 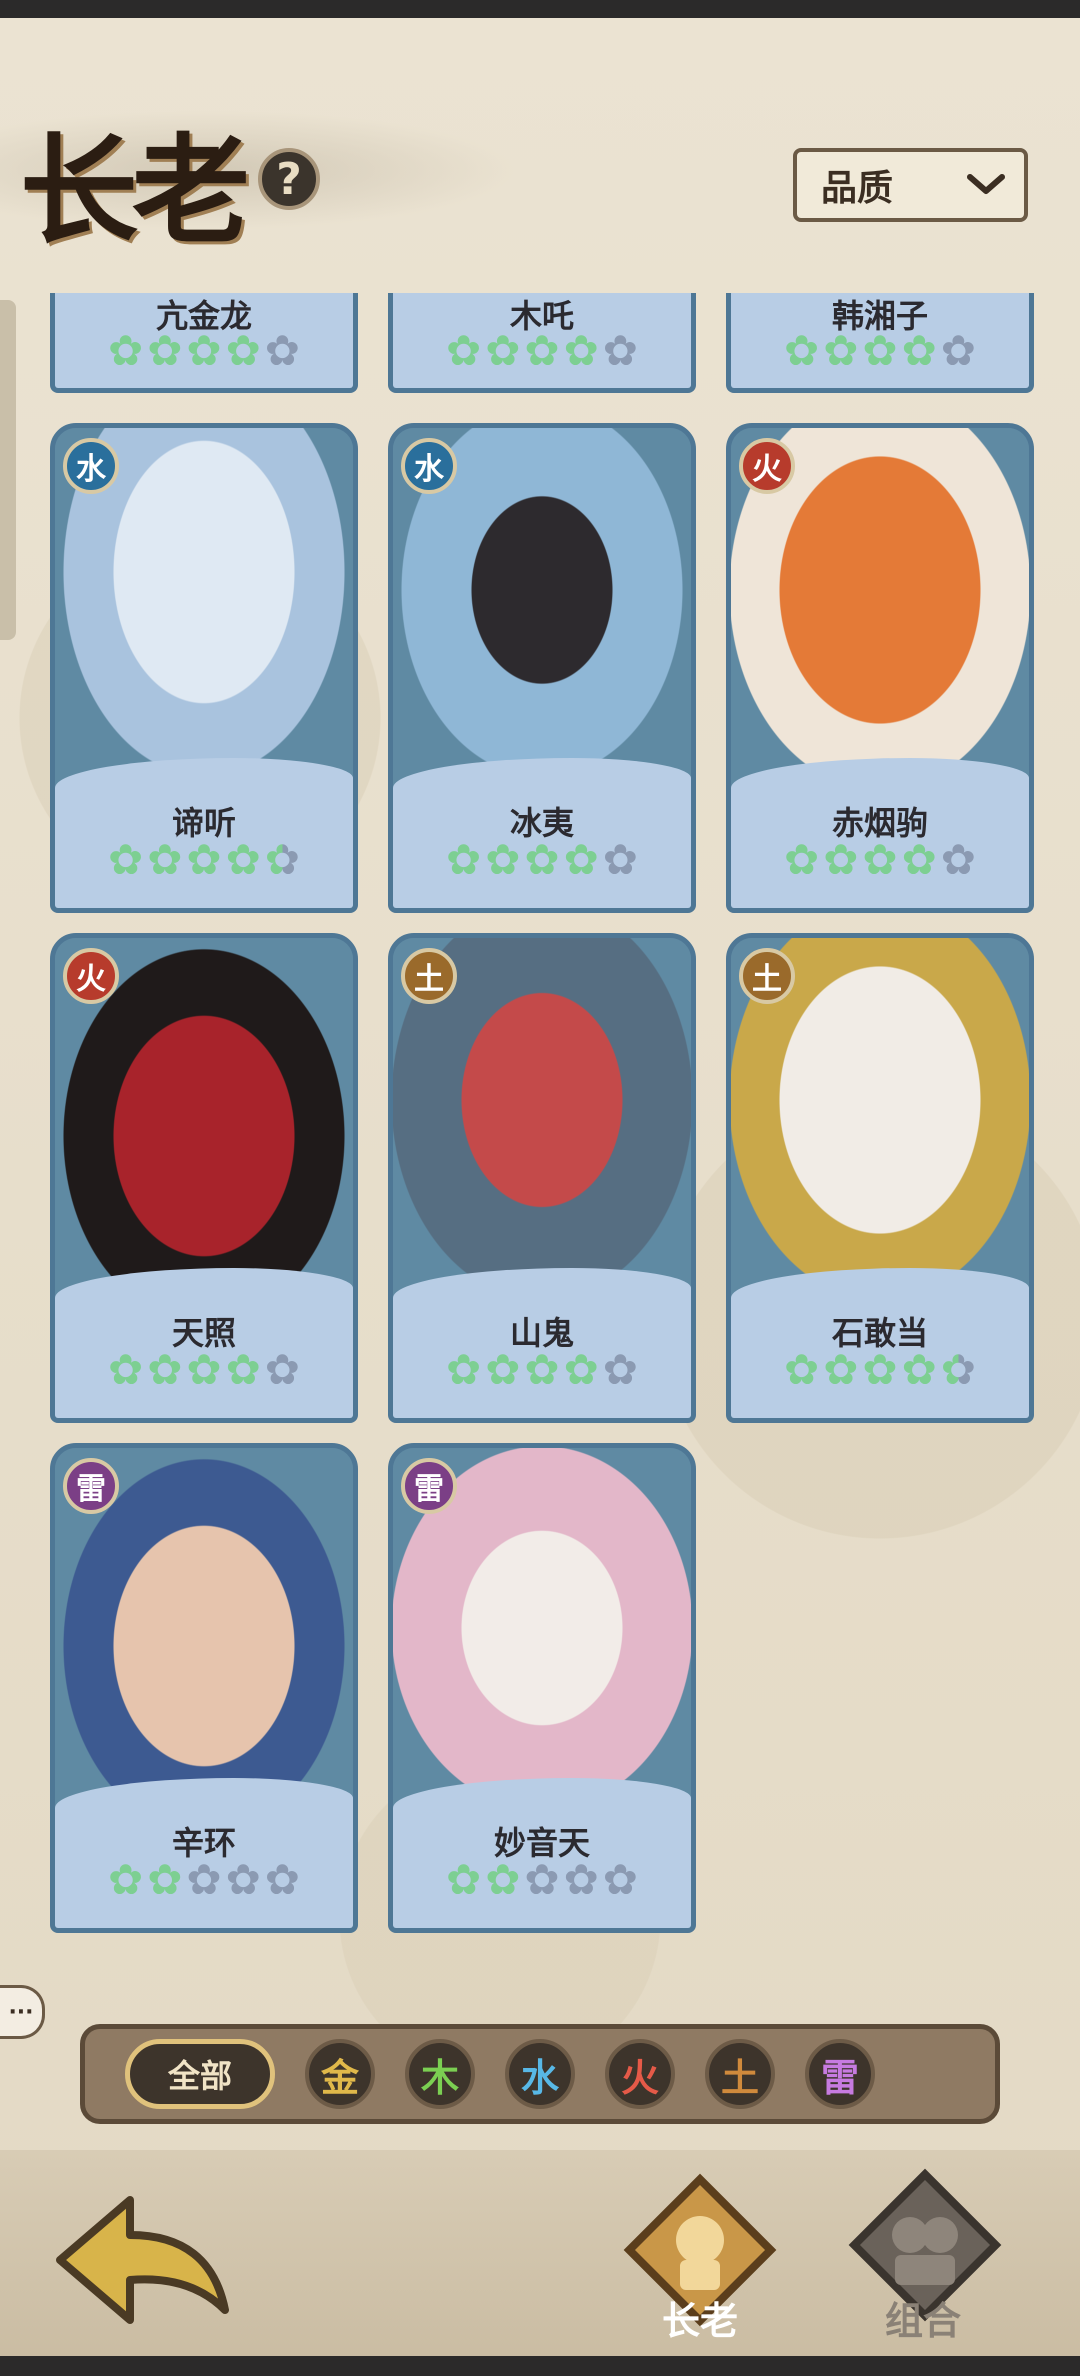 I want to click on elder-card: 雷 妙音天 ✿ ✿ ✿ ✿ ✿, so click(x=542, y=1688).